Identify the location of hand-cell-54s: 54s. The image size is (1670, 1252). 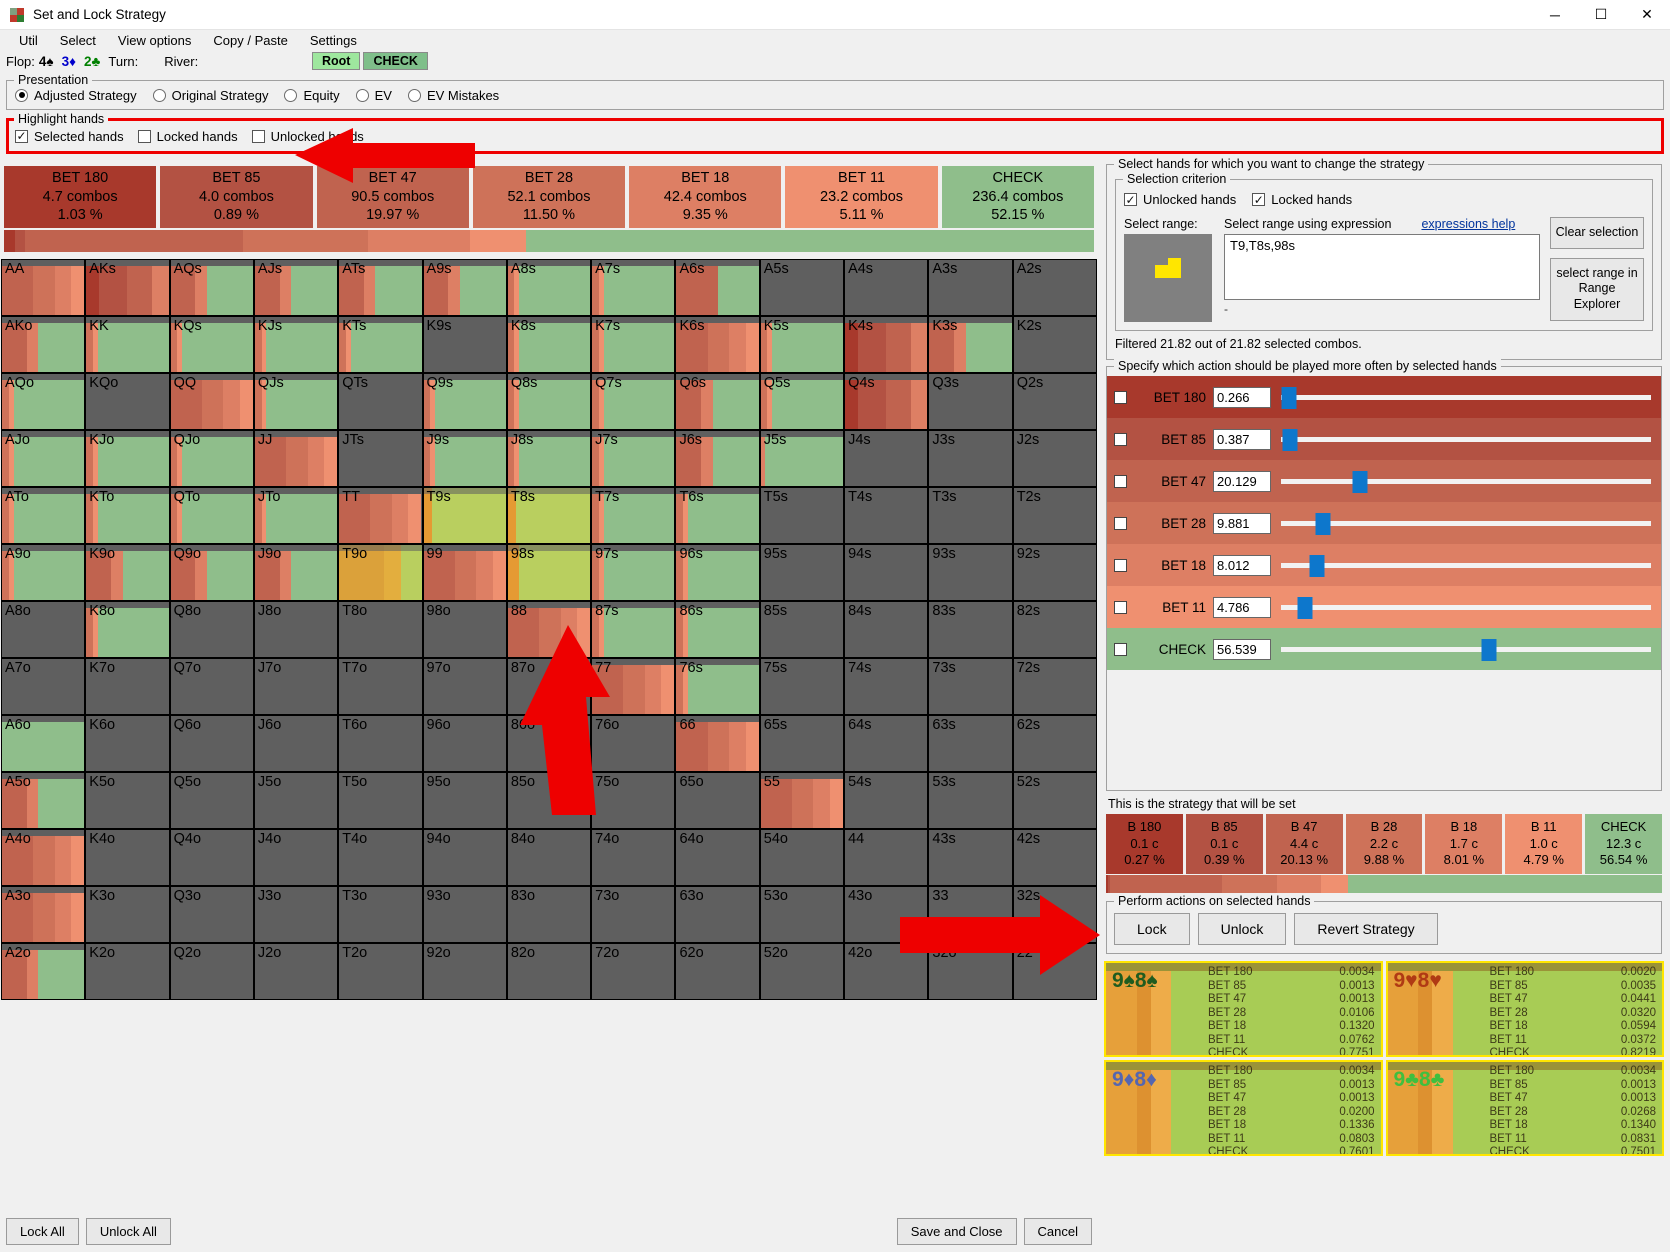
(886, 800).